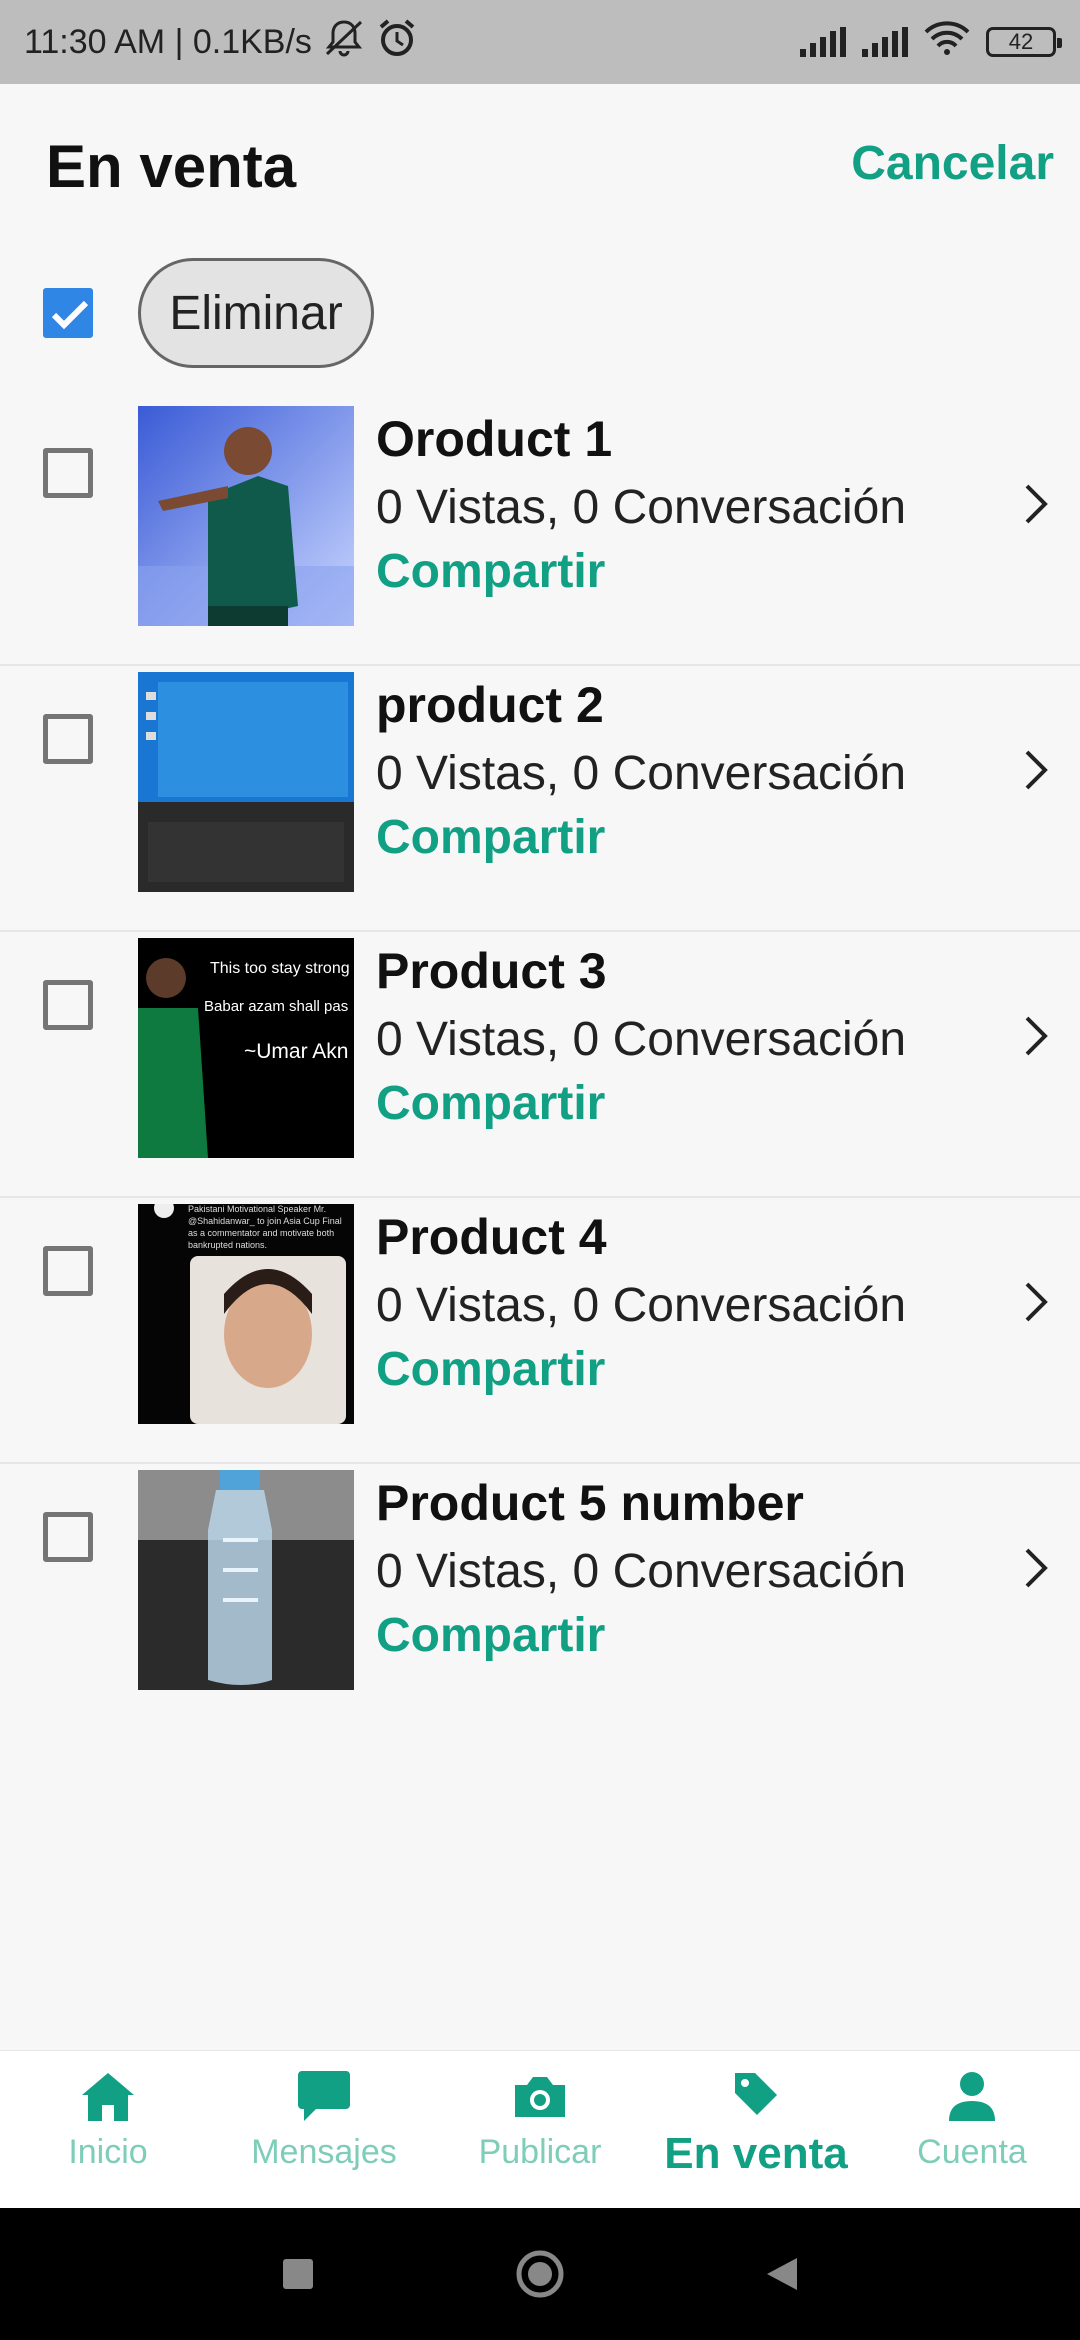  Describe the element at coordinates (540, 42) in the screenshot. I see `status-bar: 11:30 AM | 0.1KB/s 42` at that location.